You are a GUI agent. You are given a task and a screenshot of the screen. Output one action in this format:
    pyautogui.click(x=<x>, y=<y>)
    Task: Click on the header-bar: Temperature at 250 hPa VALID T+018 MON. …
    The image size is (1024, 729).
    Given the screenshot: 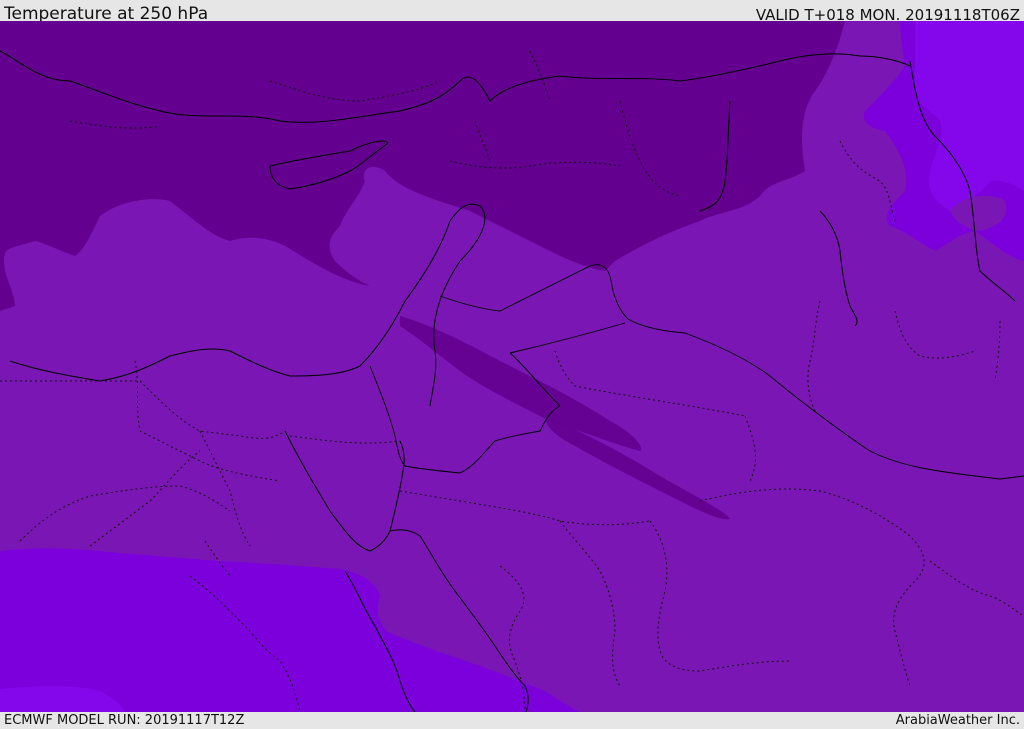 What is the action you would take?
    pyautogui.click(x=512, y=12)
    